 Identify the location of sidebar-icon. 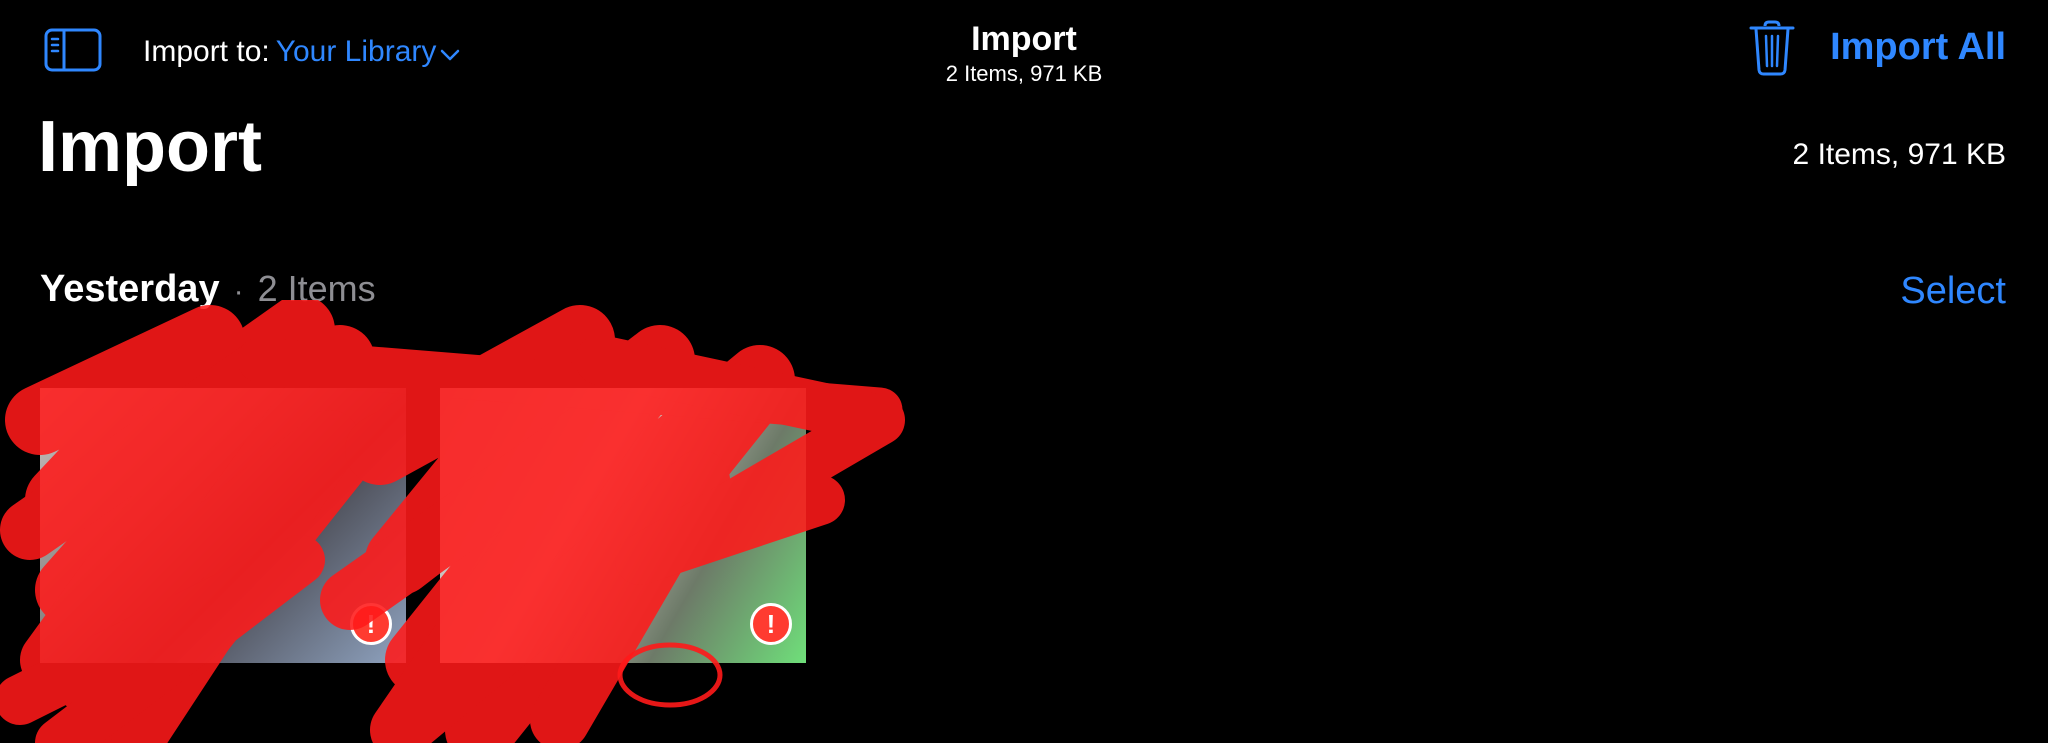
(73, 50).